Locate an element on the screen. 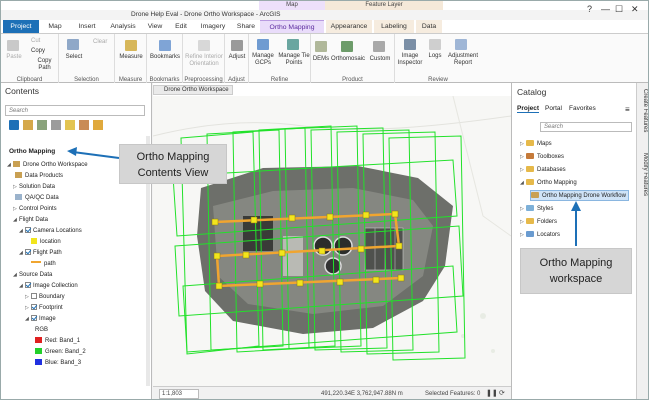 This screenshot has width=649, height=400. callout-workspace-line1: Ortho Mapping is located at coordinates (576, 263).